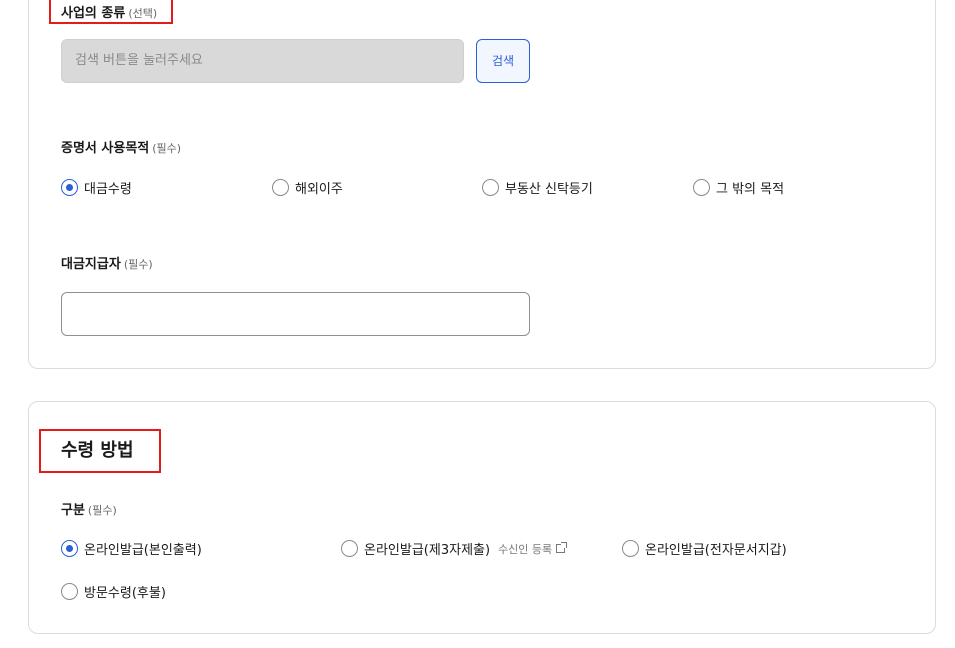 The image size is (955, 648). What do you see at coordinates (704, 548) in the screenshot?
I see `receipt-radio-e-wallet: 온라인발급(전자문서지갑)` at bounding box center [704, 548].